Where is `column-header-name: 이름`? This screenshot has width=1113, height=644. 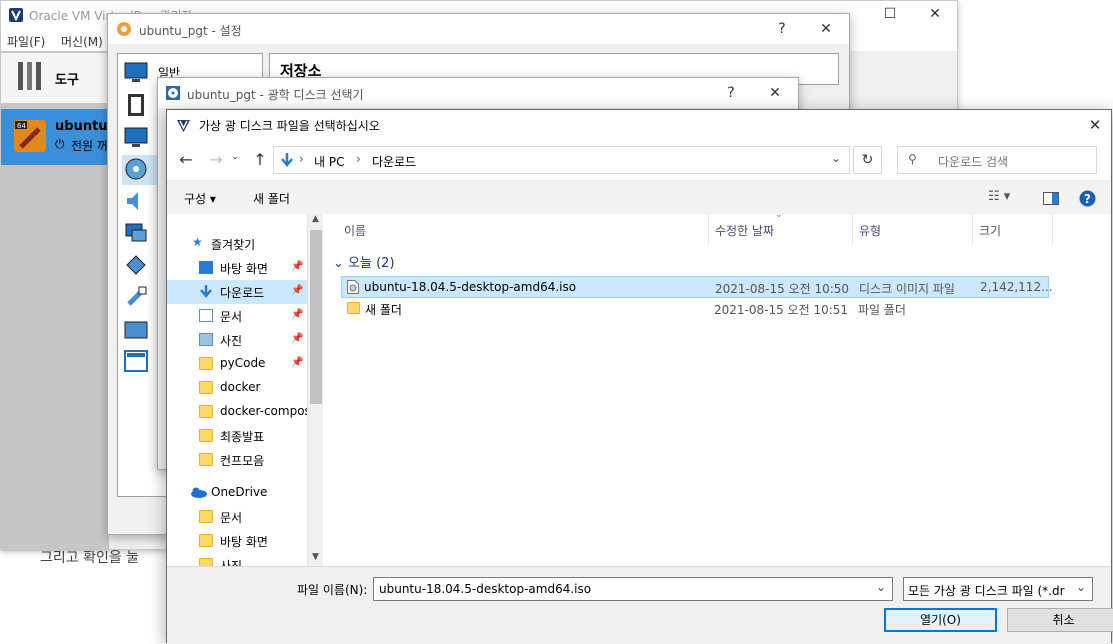 column-header-name: 이름 is located at coordinates (355, 230).